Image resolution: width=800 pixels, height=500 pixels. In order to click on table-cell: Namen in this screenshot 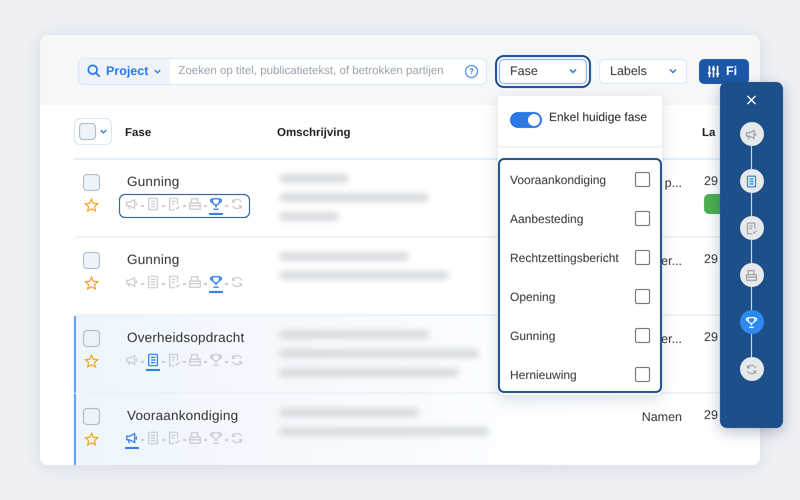, I will do `click(662, 417)`.